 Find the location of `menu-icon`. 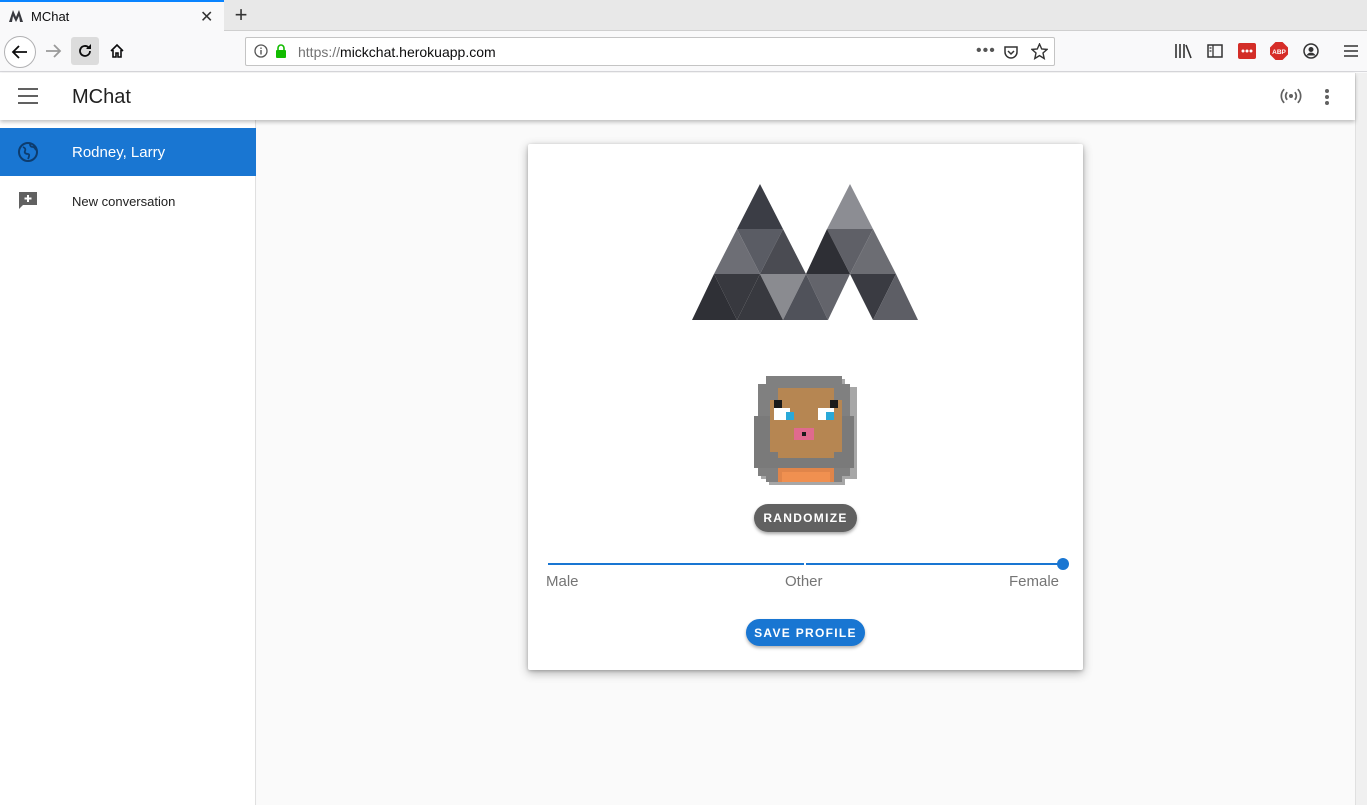

menu-icon is located at coordinates (28, 96).